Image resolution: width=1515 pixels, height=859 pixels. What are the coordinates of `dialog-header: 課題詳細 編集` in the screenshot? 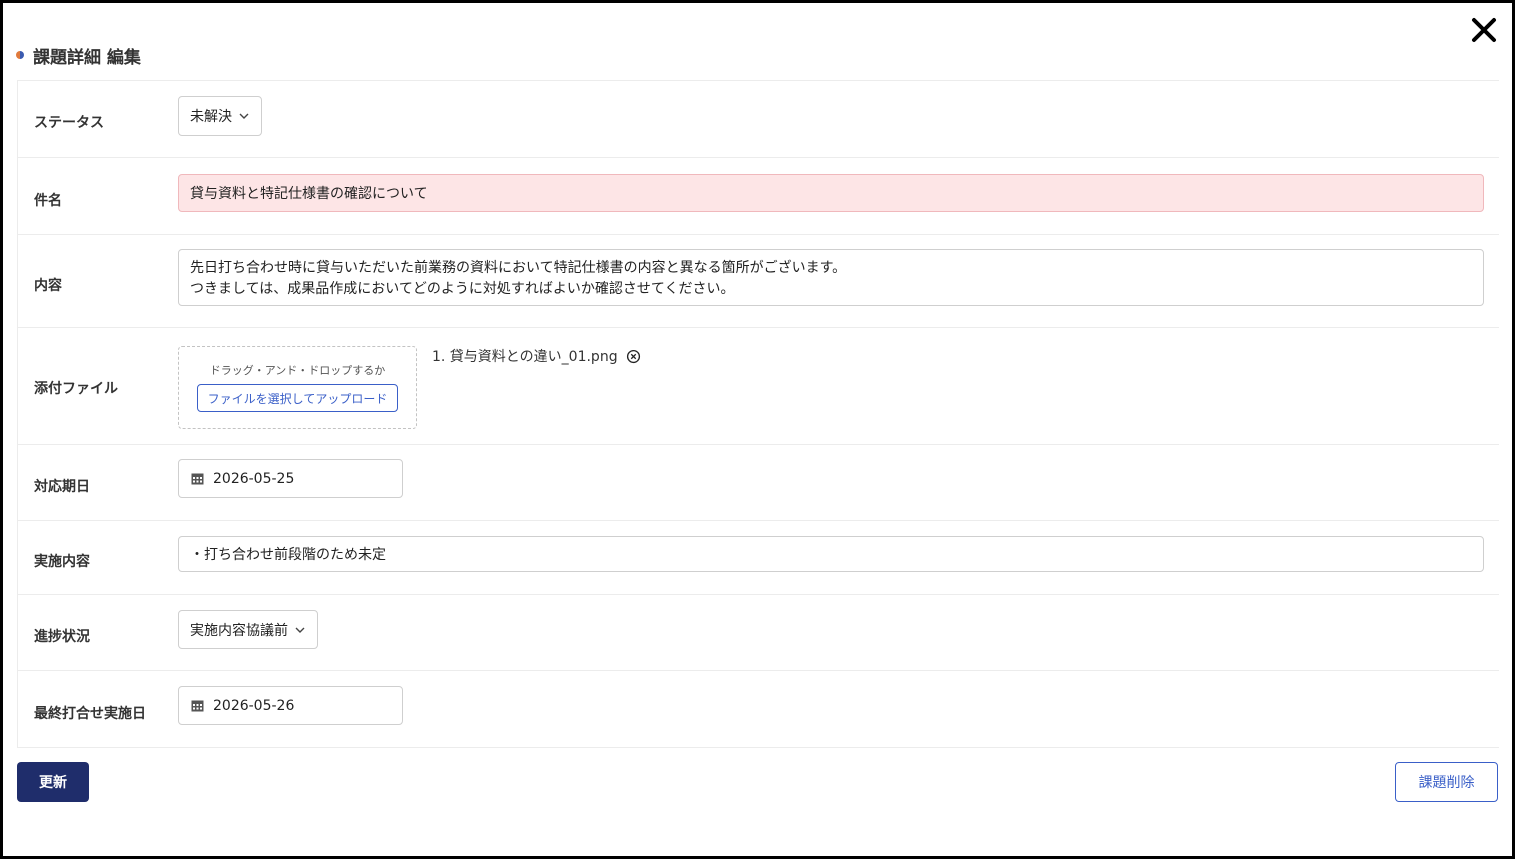 It's located at (78, 55).